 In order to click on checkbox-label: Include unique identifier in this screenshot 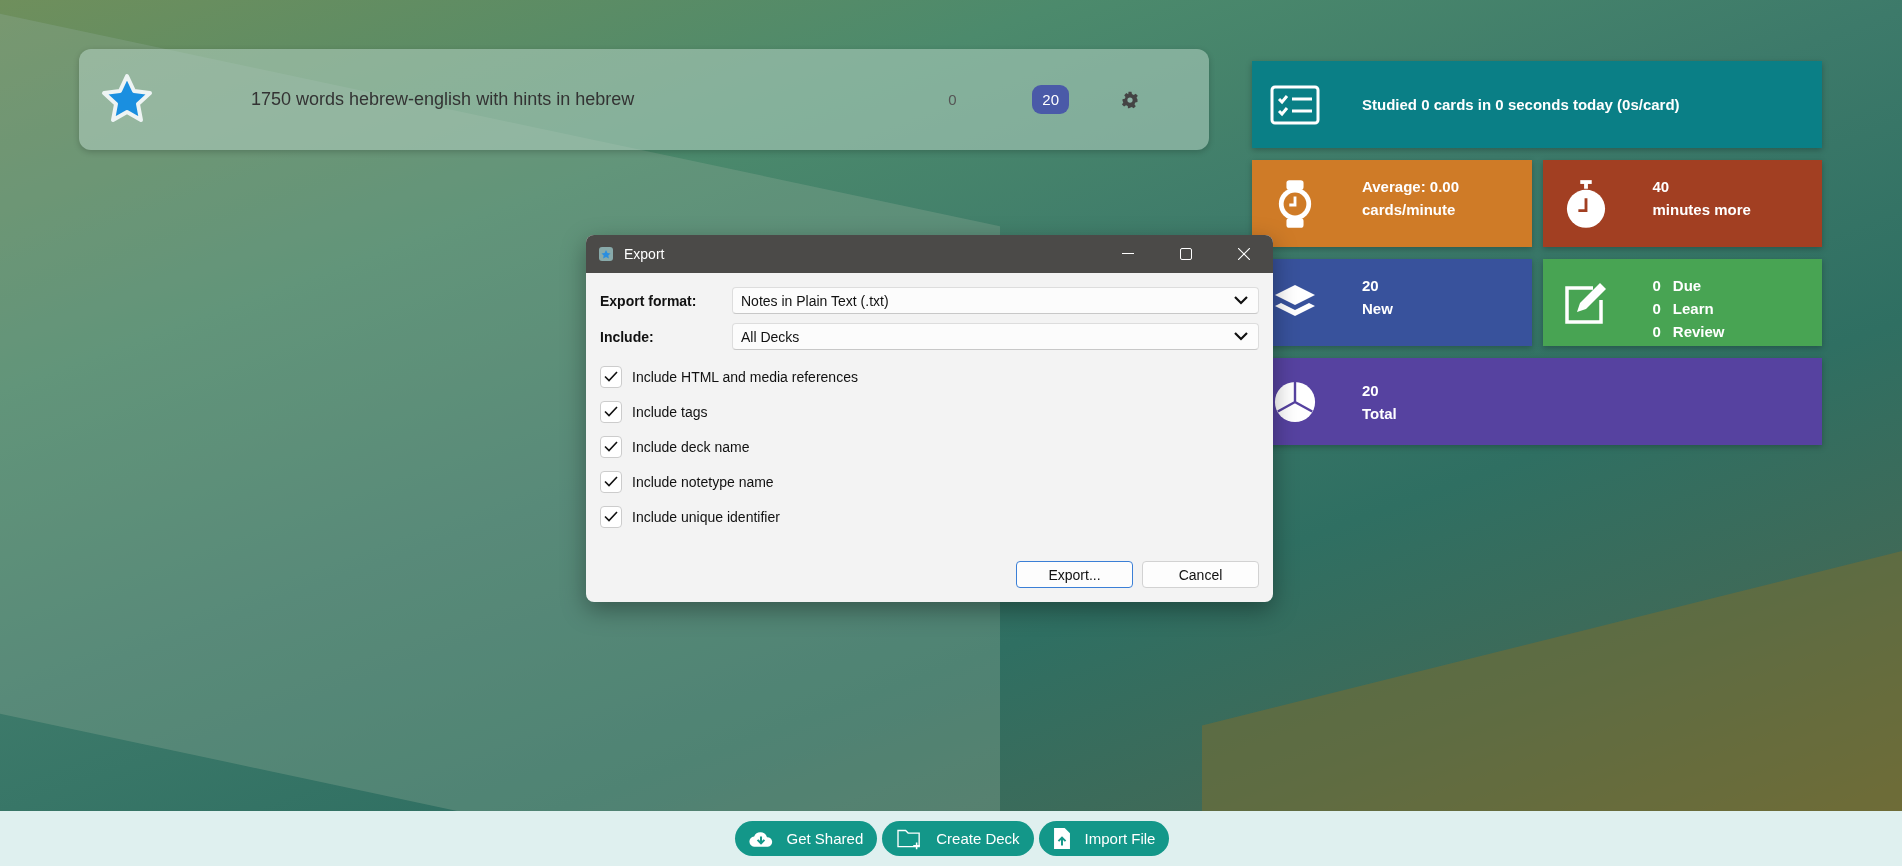, I will do `click(706, 516)`.